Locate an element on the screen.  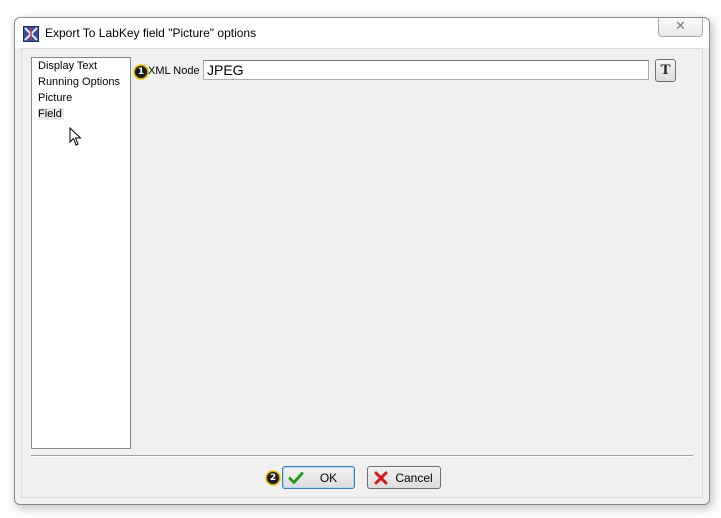
sidebar-item-display-text: Display Text is located at coordinates (67, 66).